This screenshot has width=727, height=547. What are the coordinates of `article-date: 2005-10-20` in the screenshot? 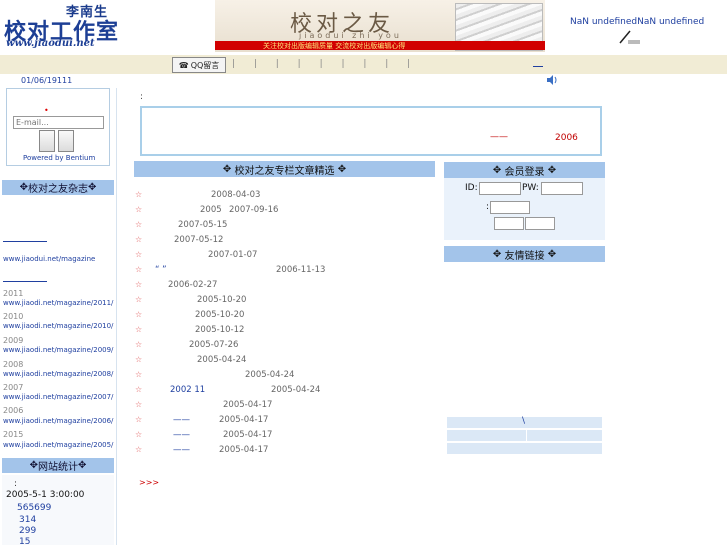 It's located at (222, 300).